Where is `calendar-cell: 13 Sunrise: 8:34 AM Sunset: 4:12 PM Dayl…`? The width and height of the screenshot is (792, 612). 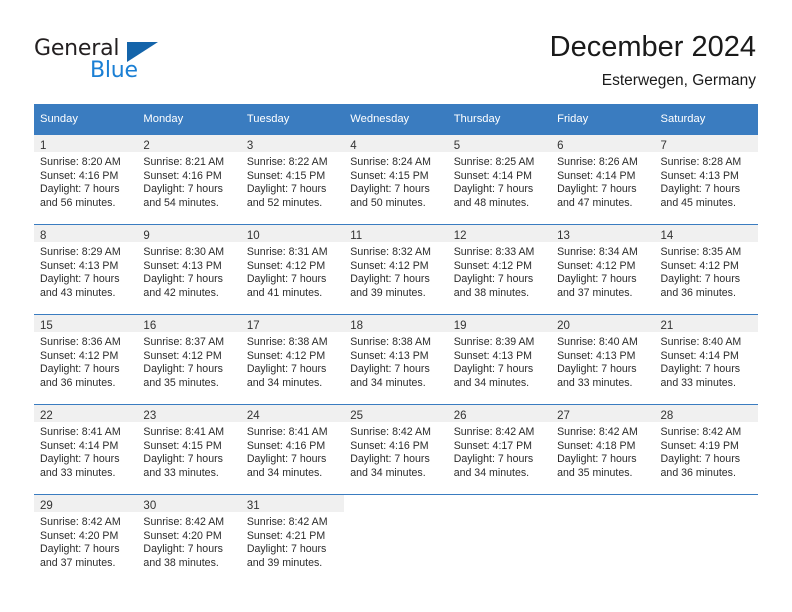
calendar-cell: 13 Sunrise: 8:34 AM Sunset: 4:12 PM Dayl… is located at coordinates (603, 269).